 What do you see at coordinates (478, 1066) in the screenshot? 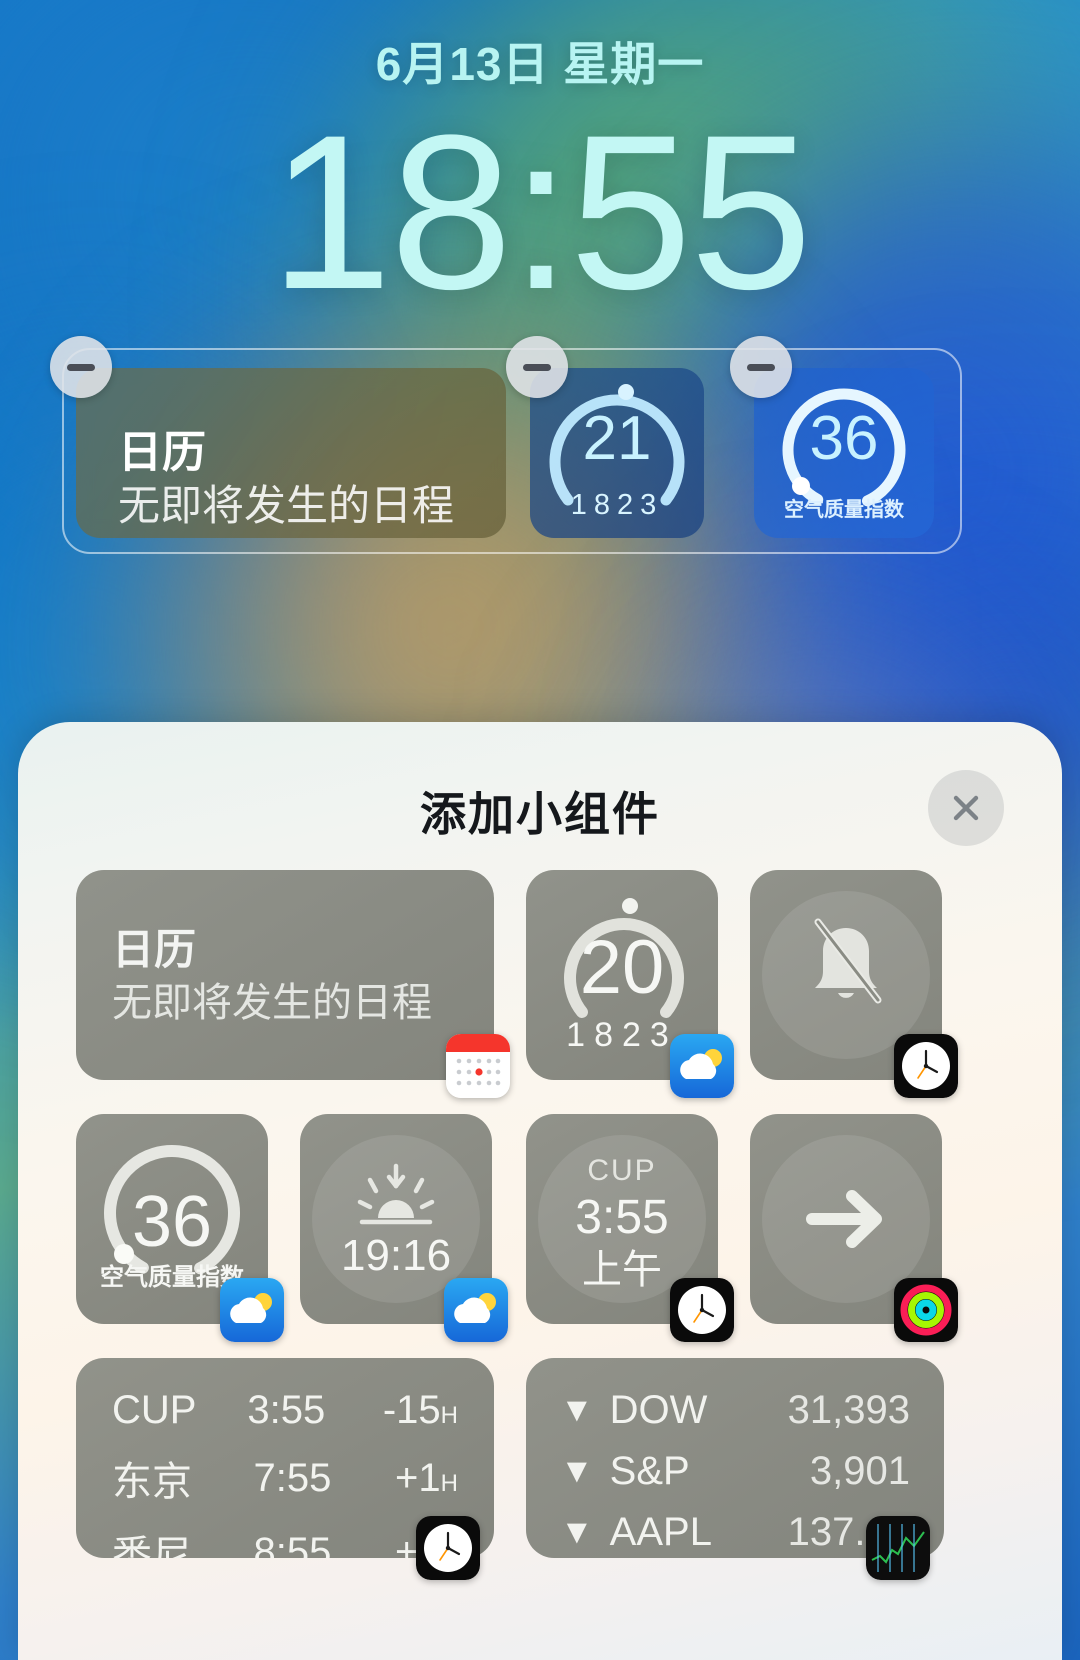
I see `calendar-app-icon` at bounding box center [478, 1066].